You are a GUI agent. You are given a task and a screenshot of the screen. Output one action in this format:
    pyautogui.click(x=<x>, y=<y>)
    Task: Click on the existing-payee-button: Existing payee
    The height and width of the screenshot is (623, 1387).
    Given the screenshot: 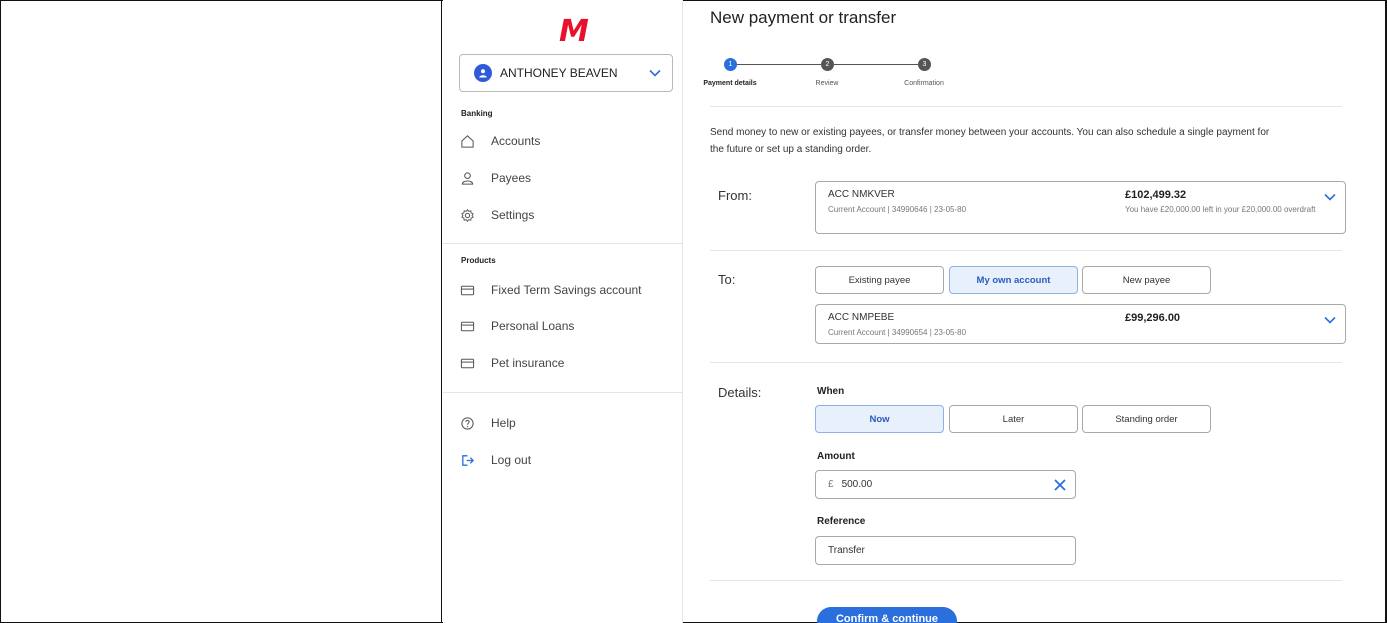 What is the action you would take?
    pyautogui.click(x=879, y=280)
    